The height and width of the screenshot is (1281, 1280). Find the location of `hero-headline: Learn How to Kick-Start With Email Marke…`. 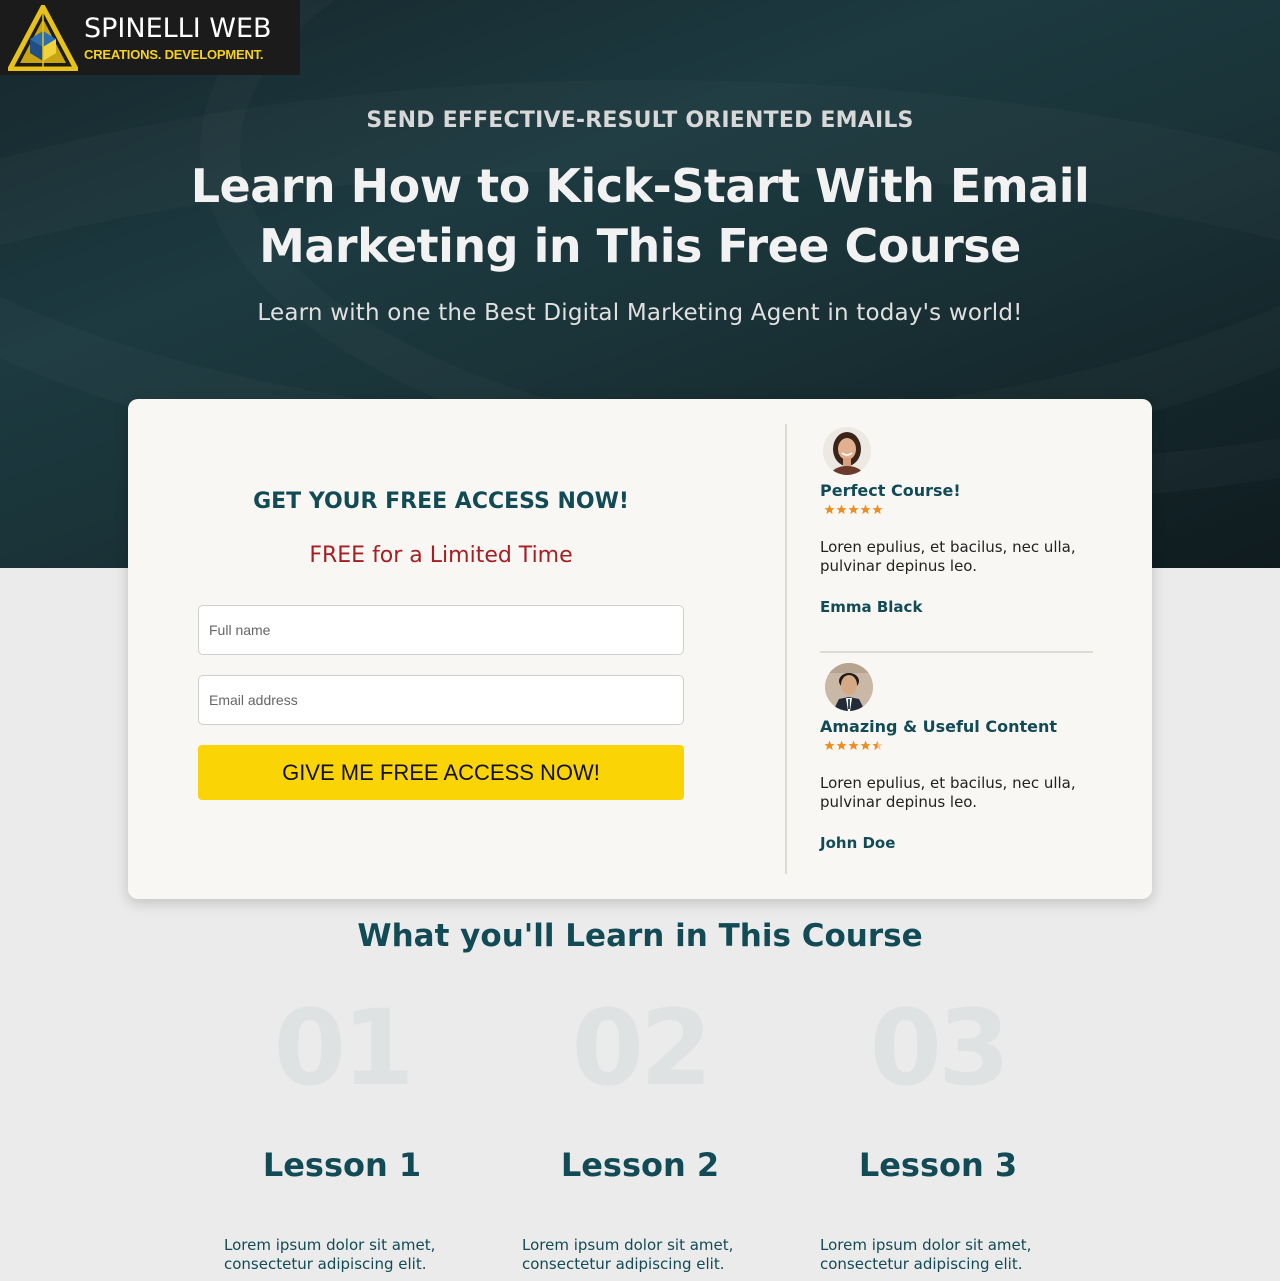

hero-headline: Learn How to Kick-Start With Email Marke… is located at coordinates (640, 216).